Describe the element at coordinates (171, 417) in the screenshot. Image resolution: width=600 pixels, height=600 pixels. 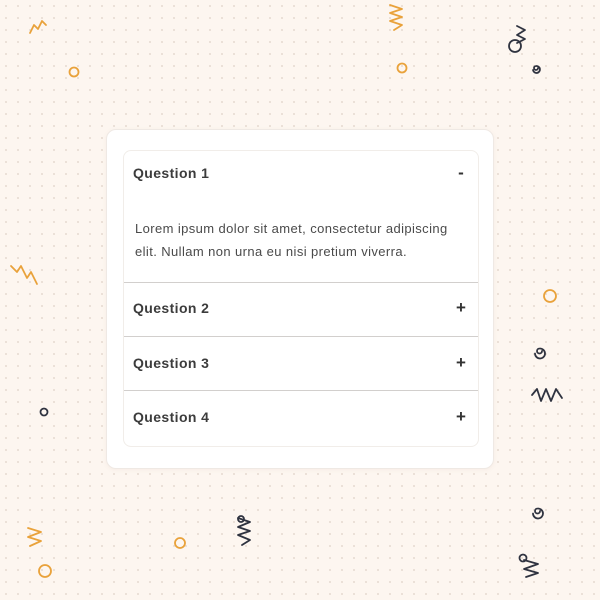
I see `question-title: Question 4` at that location.